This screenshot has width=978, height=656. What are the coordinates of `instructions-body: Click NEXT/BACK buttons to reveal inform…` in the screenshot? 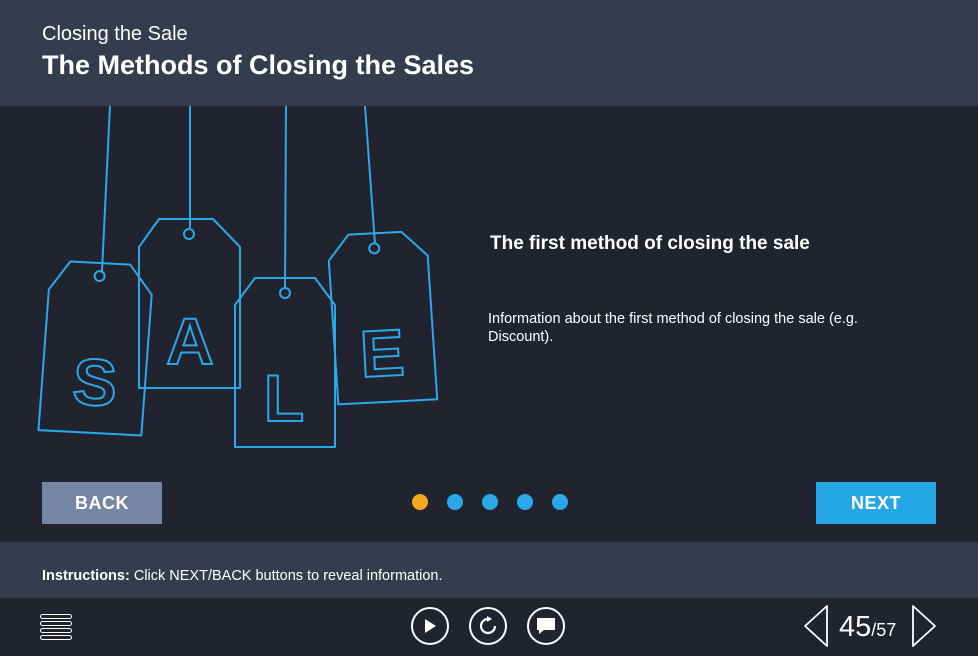 It's located at (286, 576).